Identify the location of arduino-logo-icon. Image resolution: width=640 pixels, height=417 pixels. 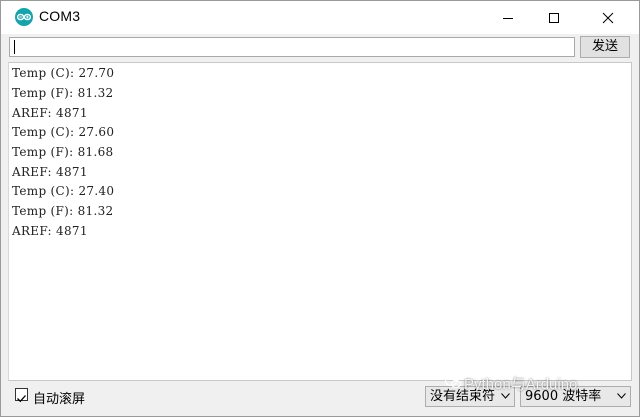
(24, 17).